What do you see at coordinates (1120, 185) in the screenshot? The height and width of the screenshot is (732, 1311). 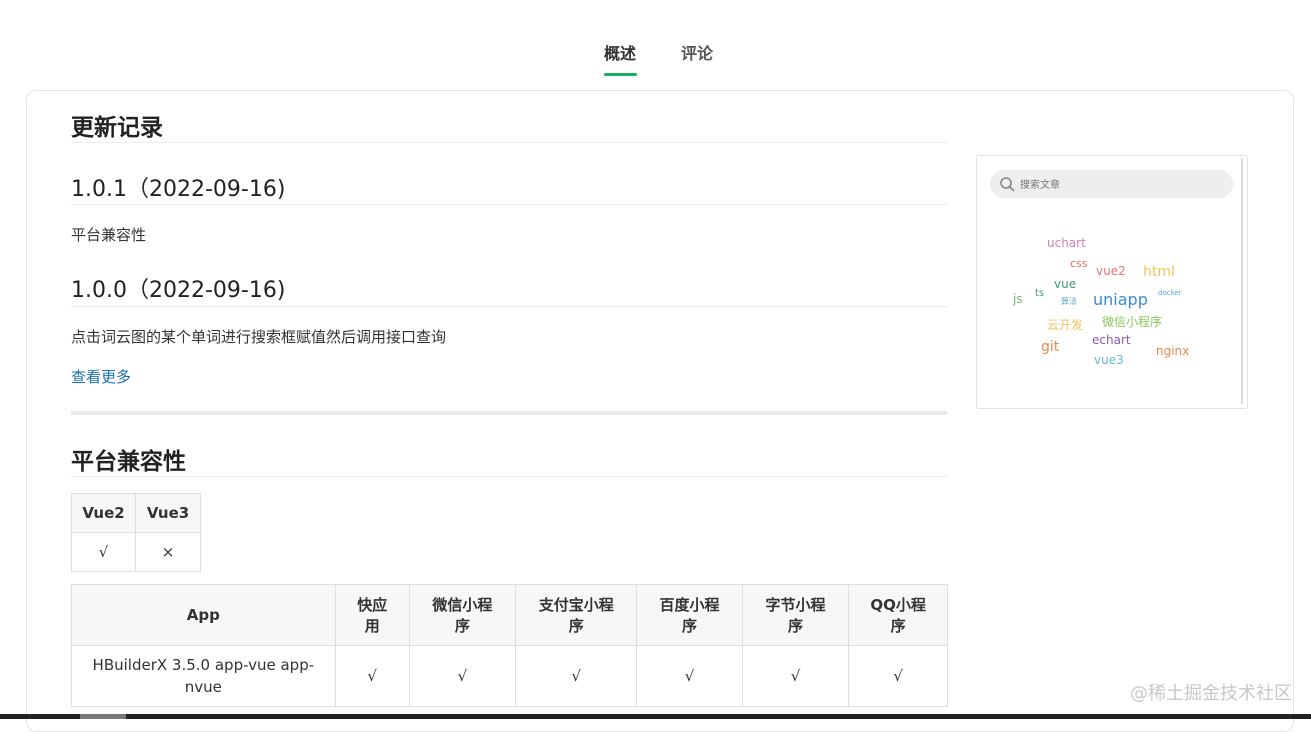 I see `search-input` at bounding box center [1120, 185].